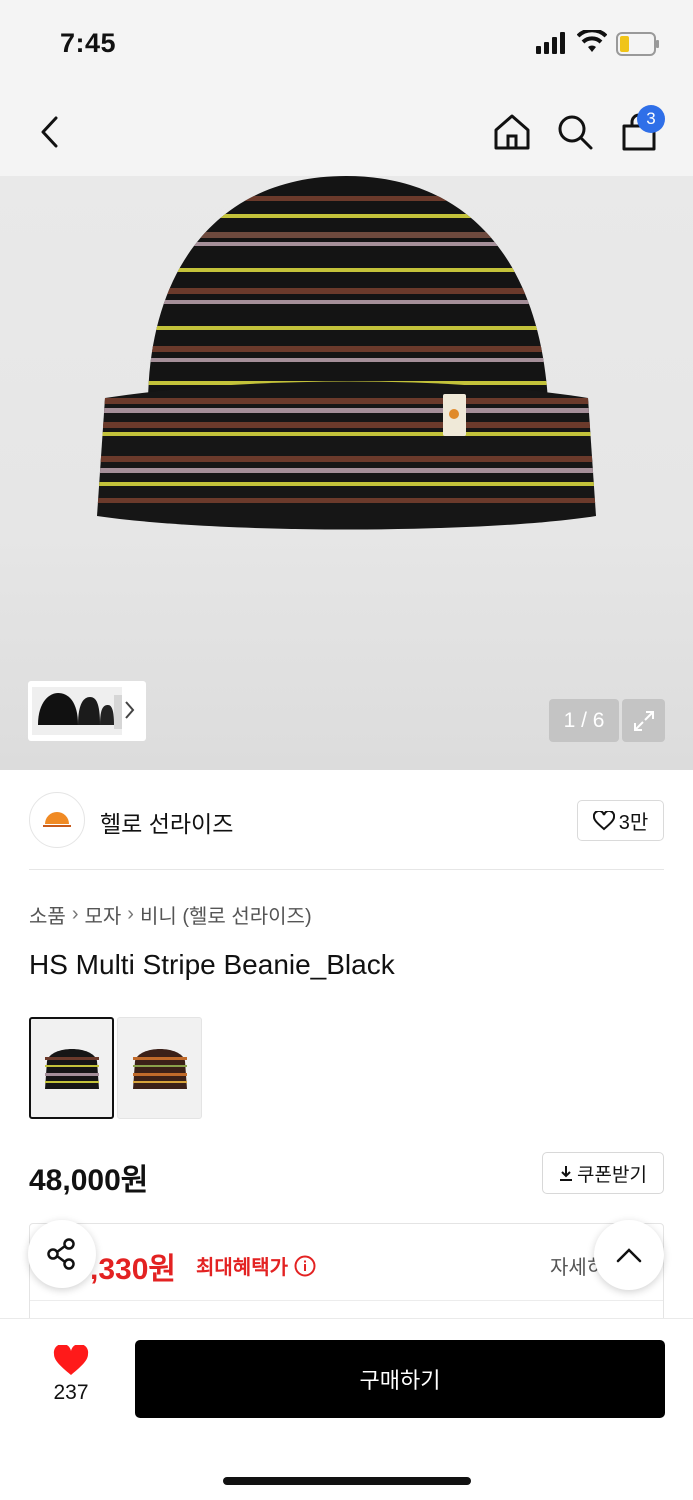  Describe the element at coordinates (592, 41) in the screenshot. I see `wifi-icon` at that location.